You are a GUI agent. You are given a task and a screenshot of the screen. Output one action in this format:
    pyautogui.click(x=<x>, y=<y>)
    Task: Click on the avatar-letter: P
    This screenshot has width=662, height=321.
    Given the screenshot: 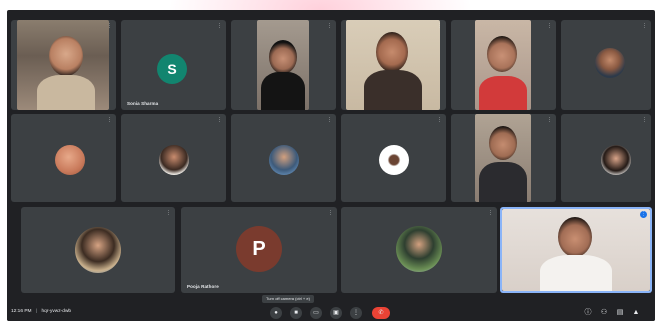 What is the action you would take?
    pyautogui.click(x=259, y=249)
    